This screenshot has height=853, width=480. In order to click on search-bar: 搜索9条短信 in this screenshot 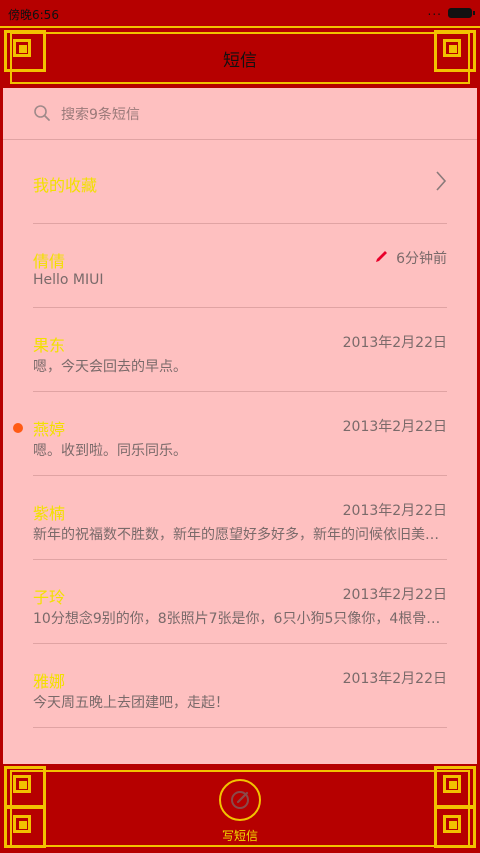, I will do `click(240, 114)`.